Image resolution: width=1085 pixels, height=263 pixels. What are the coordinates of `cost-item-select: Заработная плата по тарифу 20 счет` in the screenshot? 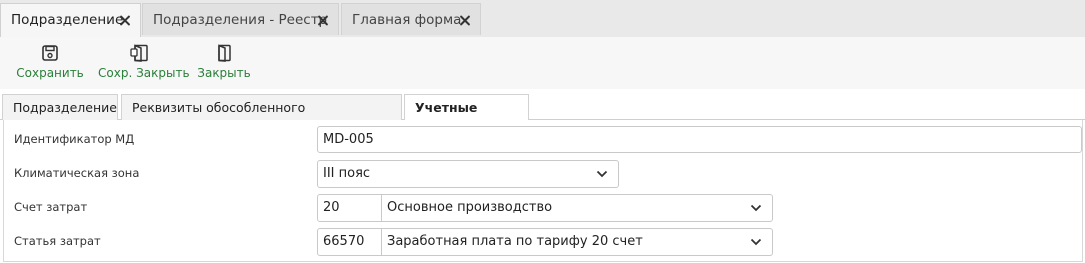 It's located at (577, 242).